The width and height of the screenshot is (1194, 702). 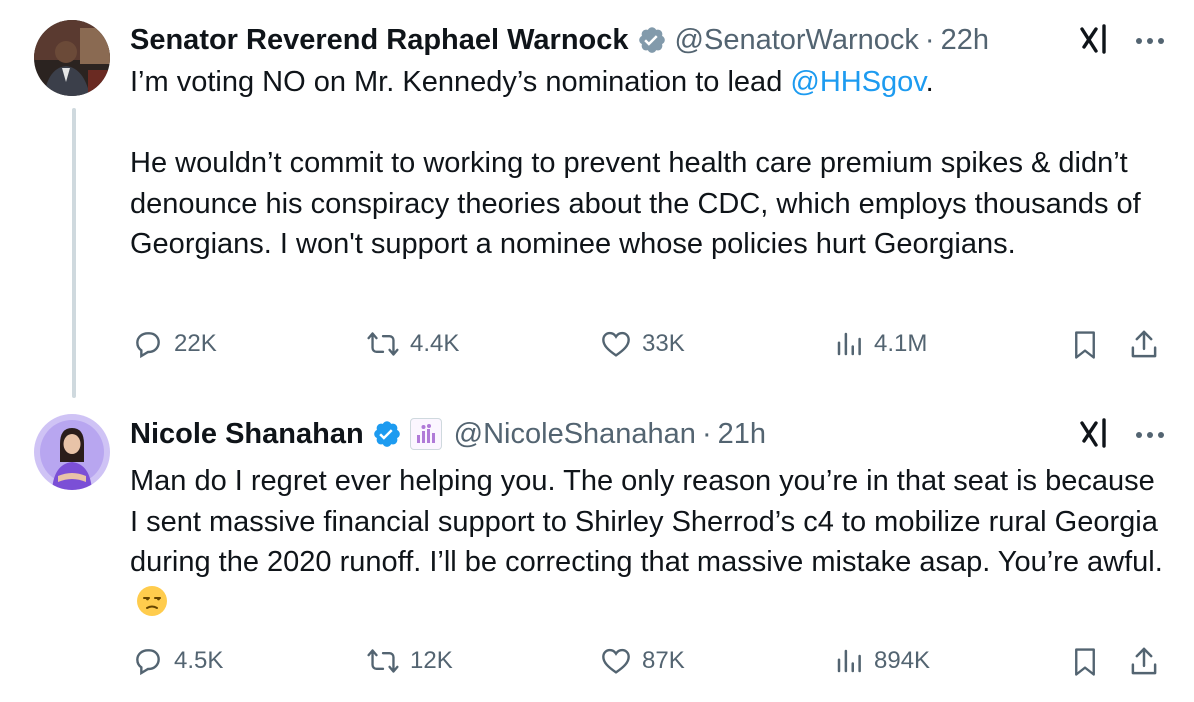 What do you see at coordinates (663, 660) in the screenshot?
I see `like-count: 87K` at bounding box center [663, 660].